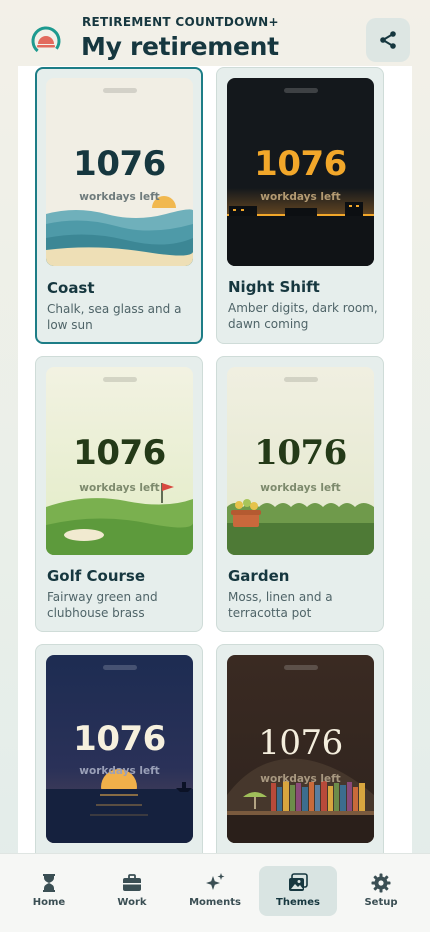  I want to click on page-title: My retirement, so click(180, 46).